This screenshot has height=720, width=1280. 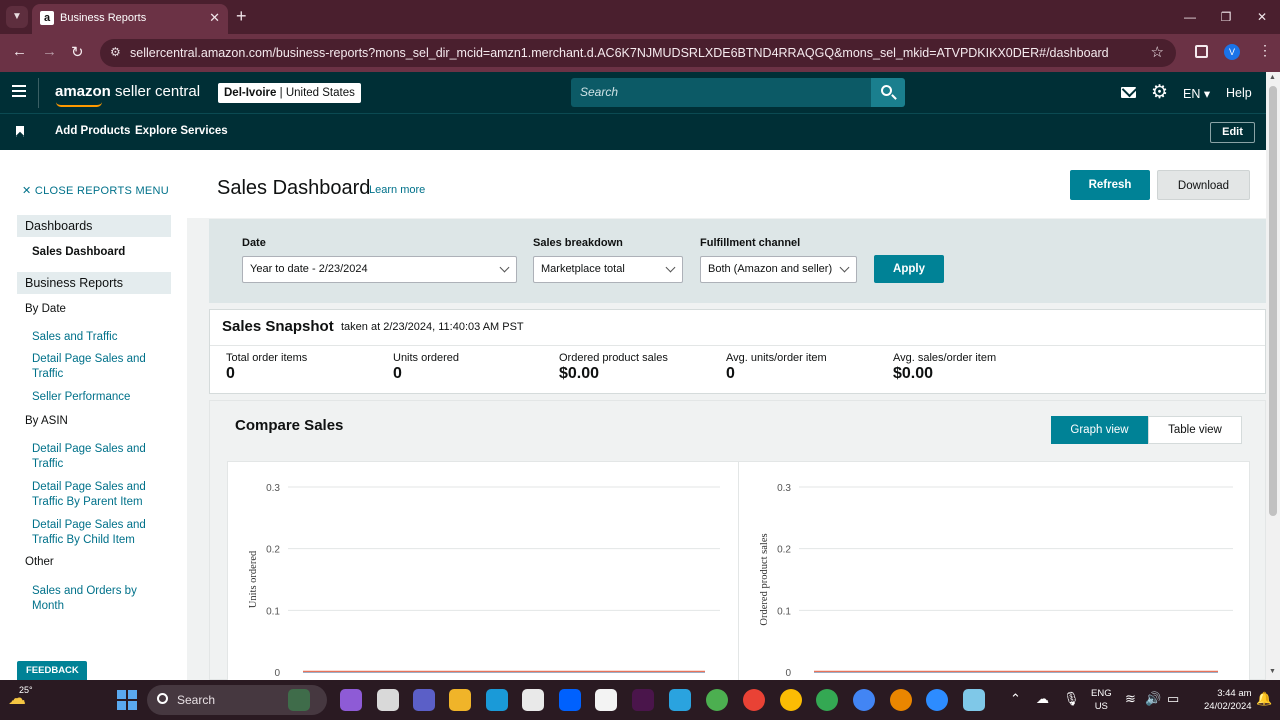 What do you see at coordinates (426, 367) in the screenshot?
I see `metric-units-ordered: Units ordered 0` at bounding box center [426, 367].